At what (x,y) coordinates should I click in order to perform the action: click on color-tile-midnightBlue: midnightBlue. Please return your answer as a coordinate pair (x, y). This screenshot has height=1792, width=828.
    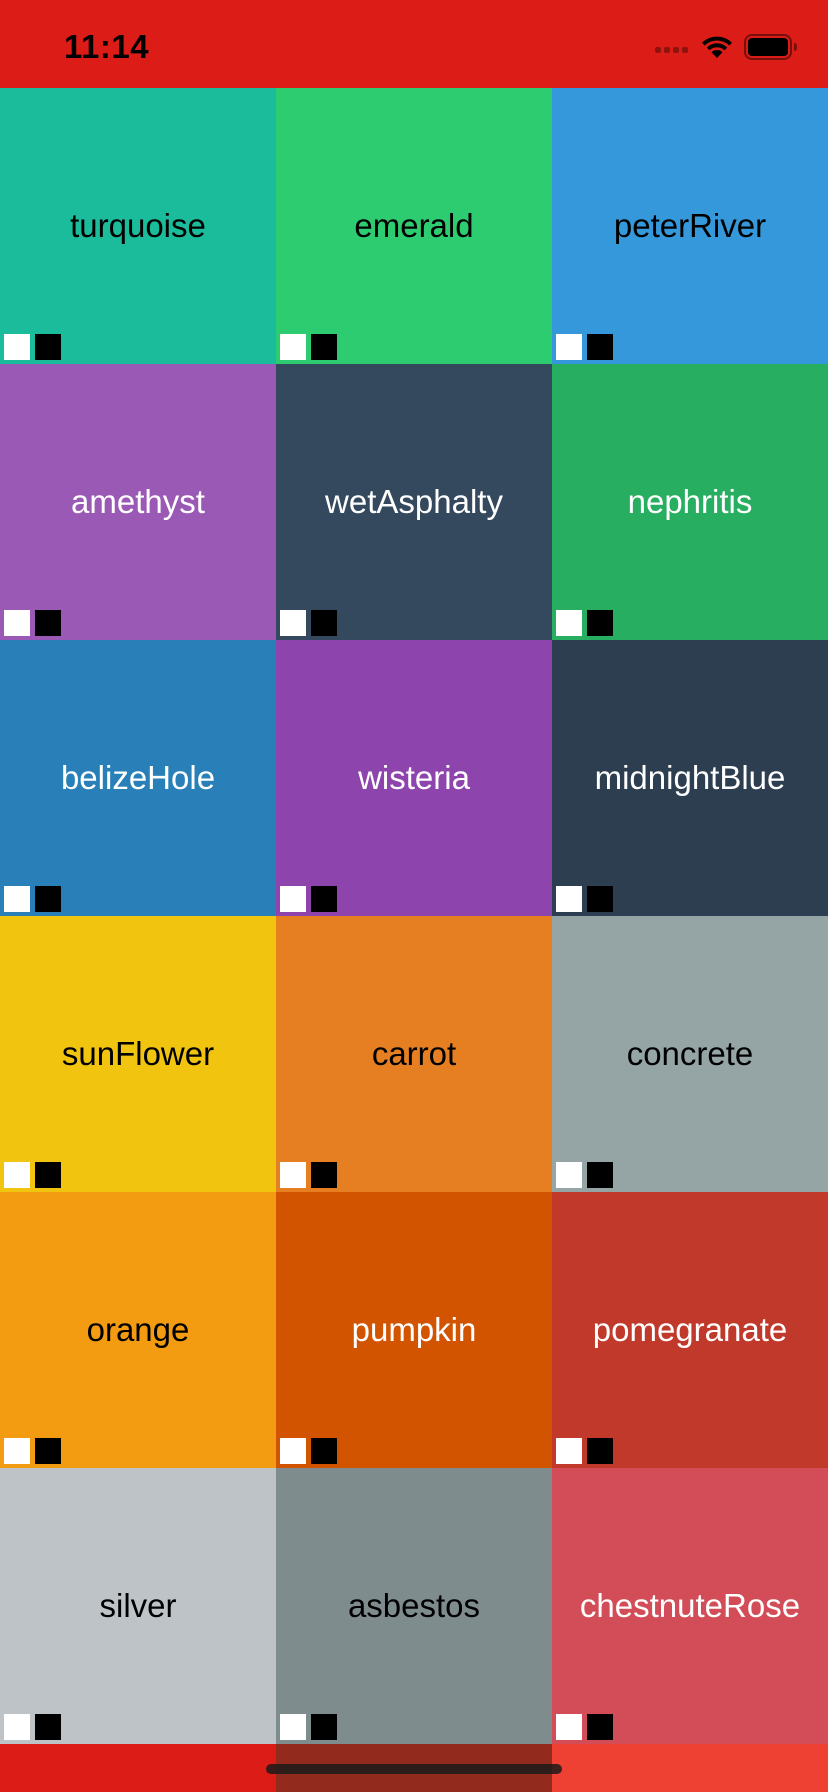
    Looking at the image, I should click on (690, 778).